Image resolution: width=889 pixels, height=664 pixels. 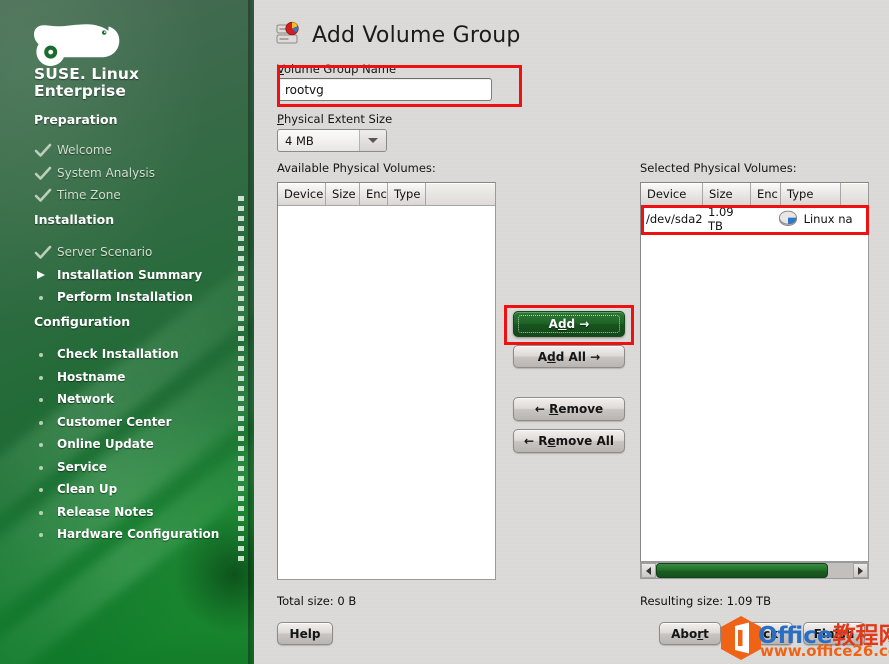 I want to click on play-triangle-icon, so click(x=43, y=275).